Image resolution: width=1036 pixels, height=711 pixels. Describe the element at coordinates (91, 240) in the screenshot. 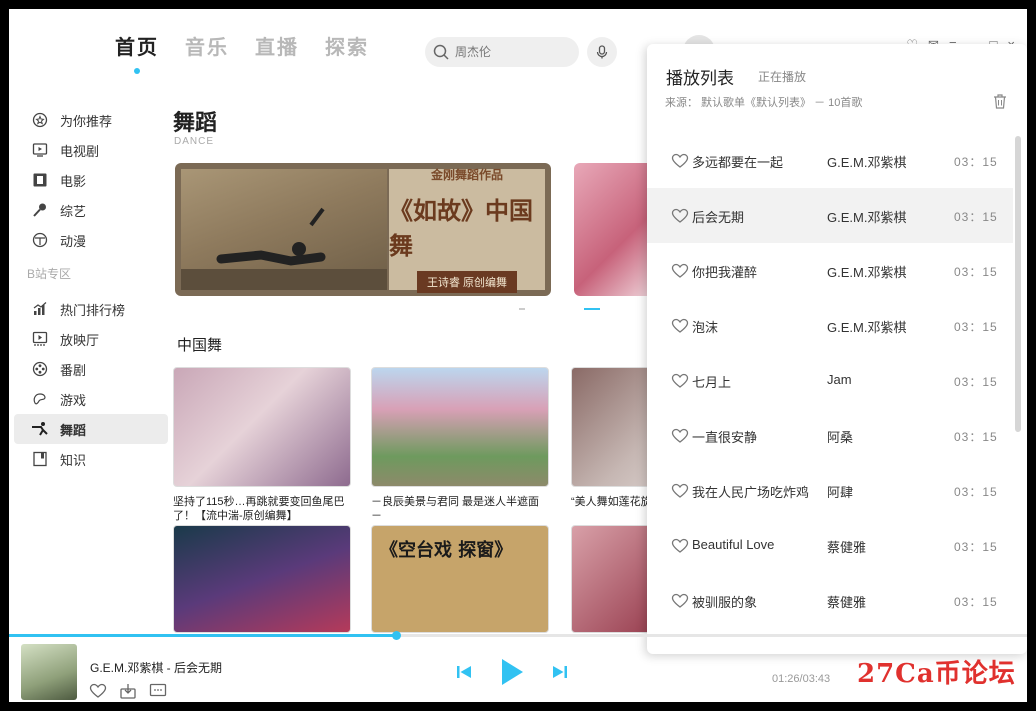

I see `sidebar-item-anime: 动漫` at that location.